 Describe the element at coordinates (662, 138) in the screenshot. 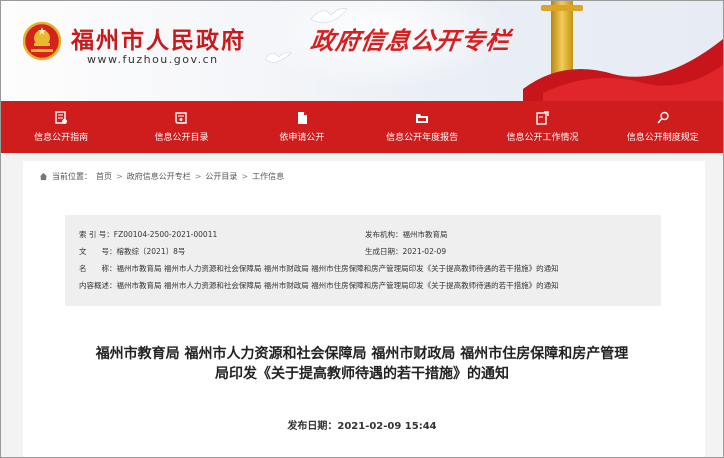

I see `nav-label: 信息公开制度规定` at that location.